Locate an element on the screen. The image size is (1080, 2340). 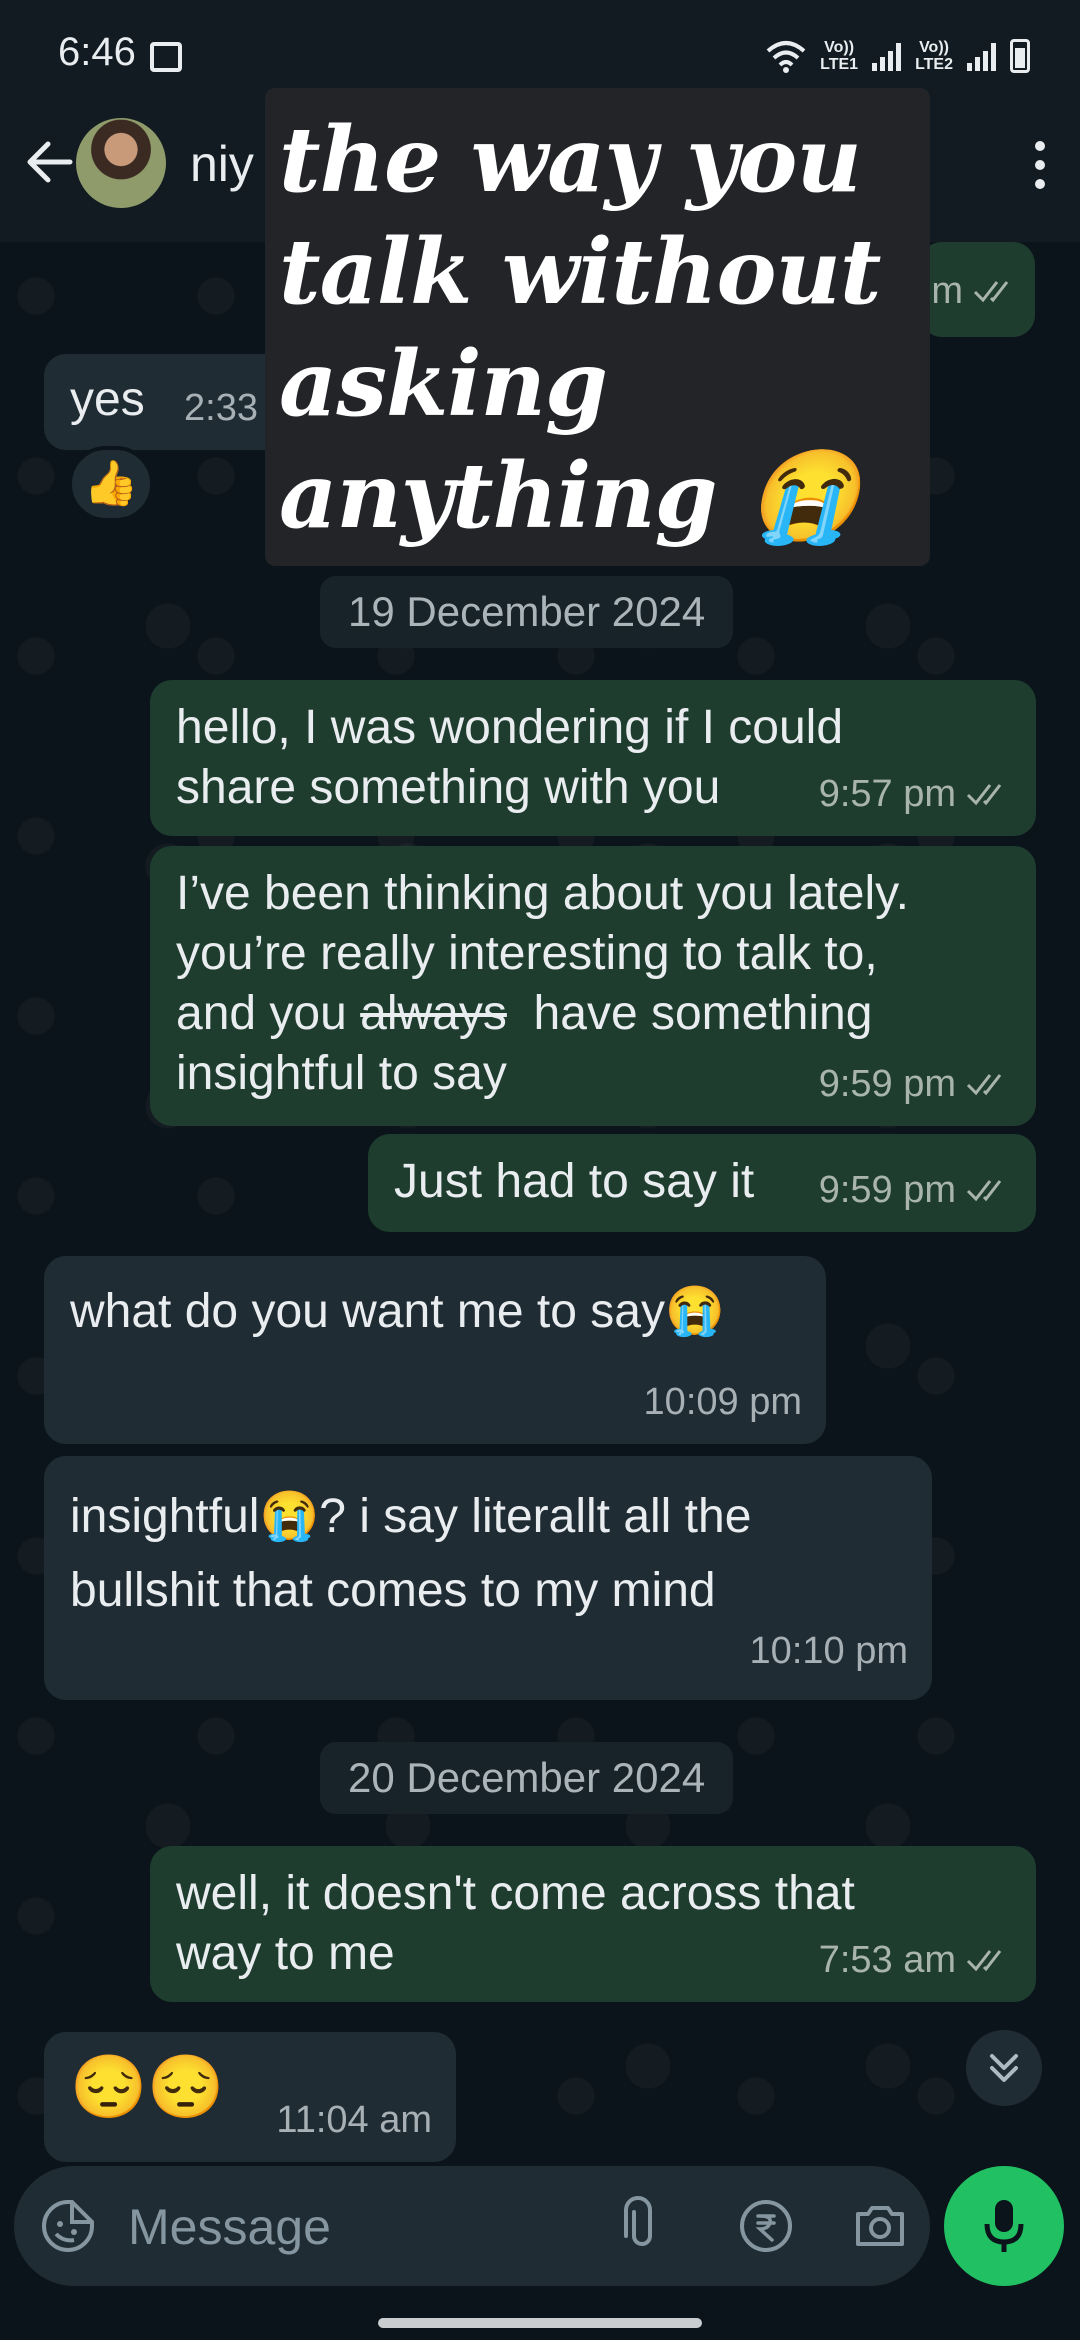
sim1-label: Vo)) LTE1 is located at coordinates (839, 56).